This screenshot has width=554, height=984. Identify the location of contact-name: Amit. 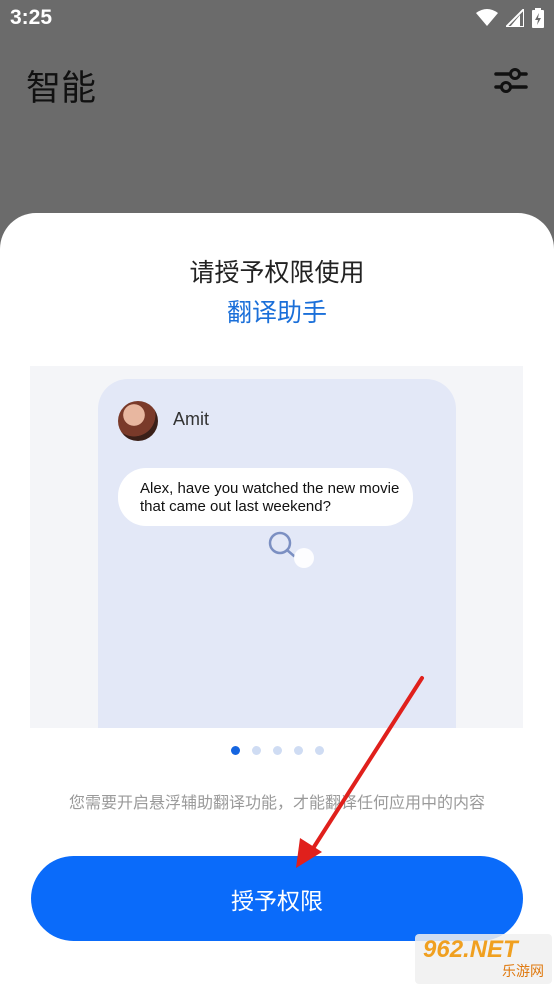
(191, 419).